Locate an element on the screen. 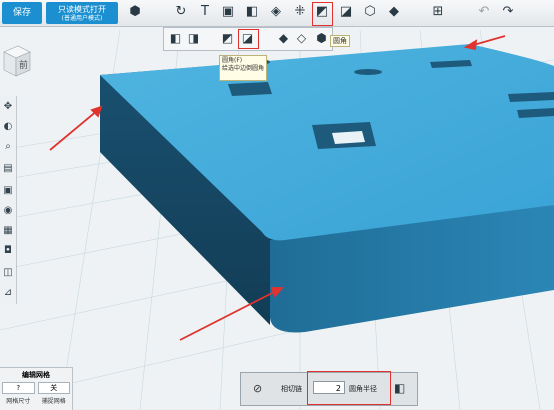  pattern-icon: ⁜ is located at coordinates (300, 12).